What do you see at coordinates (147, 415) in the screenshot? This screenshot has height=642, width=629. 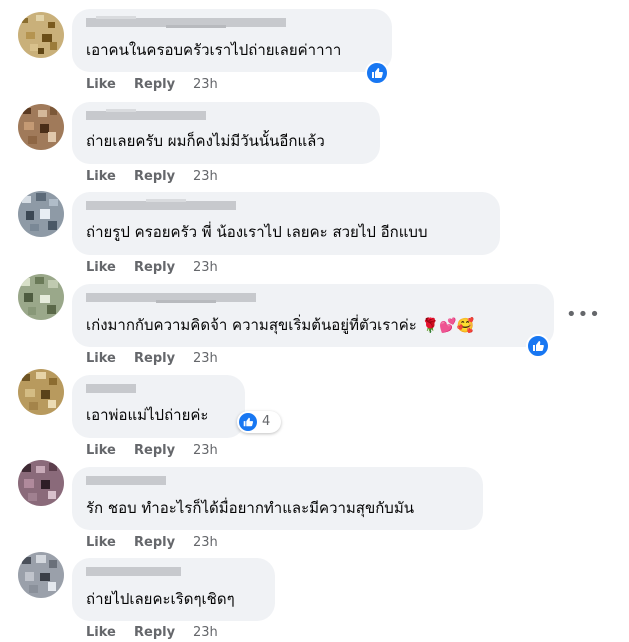 I see `comment-text: เอาพ่อแม่ไปถ่ายค่ะ` at bounding box center [147, 415].